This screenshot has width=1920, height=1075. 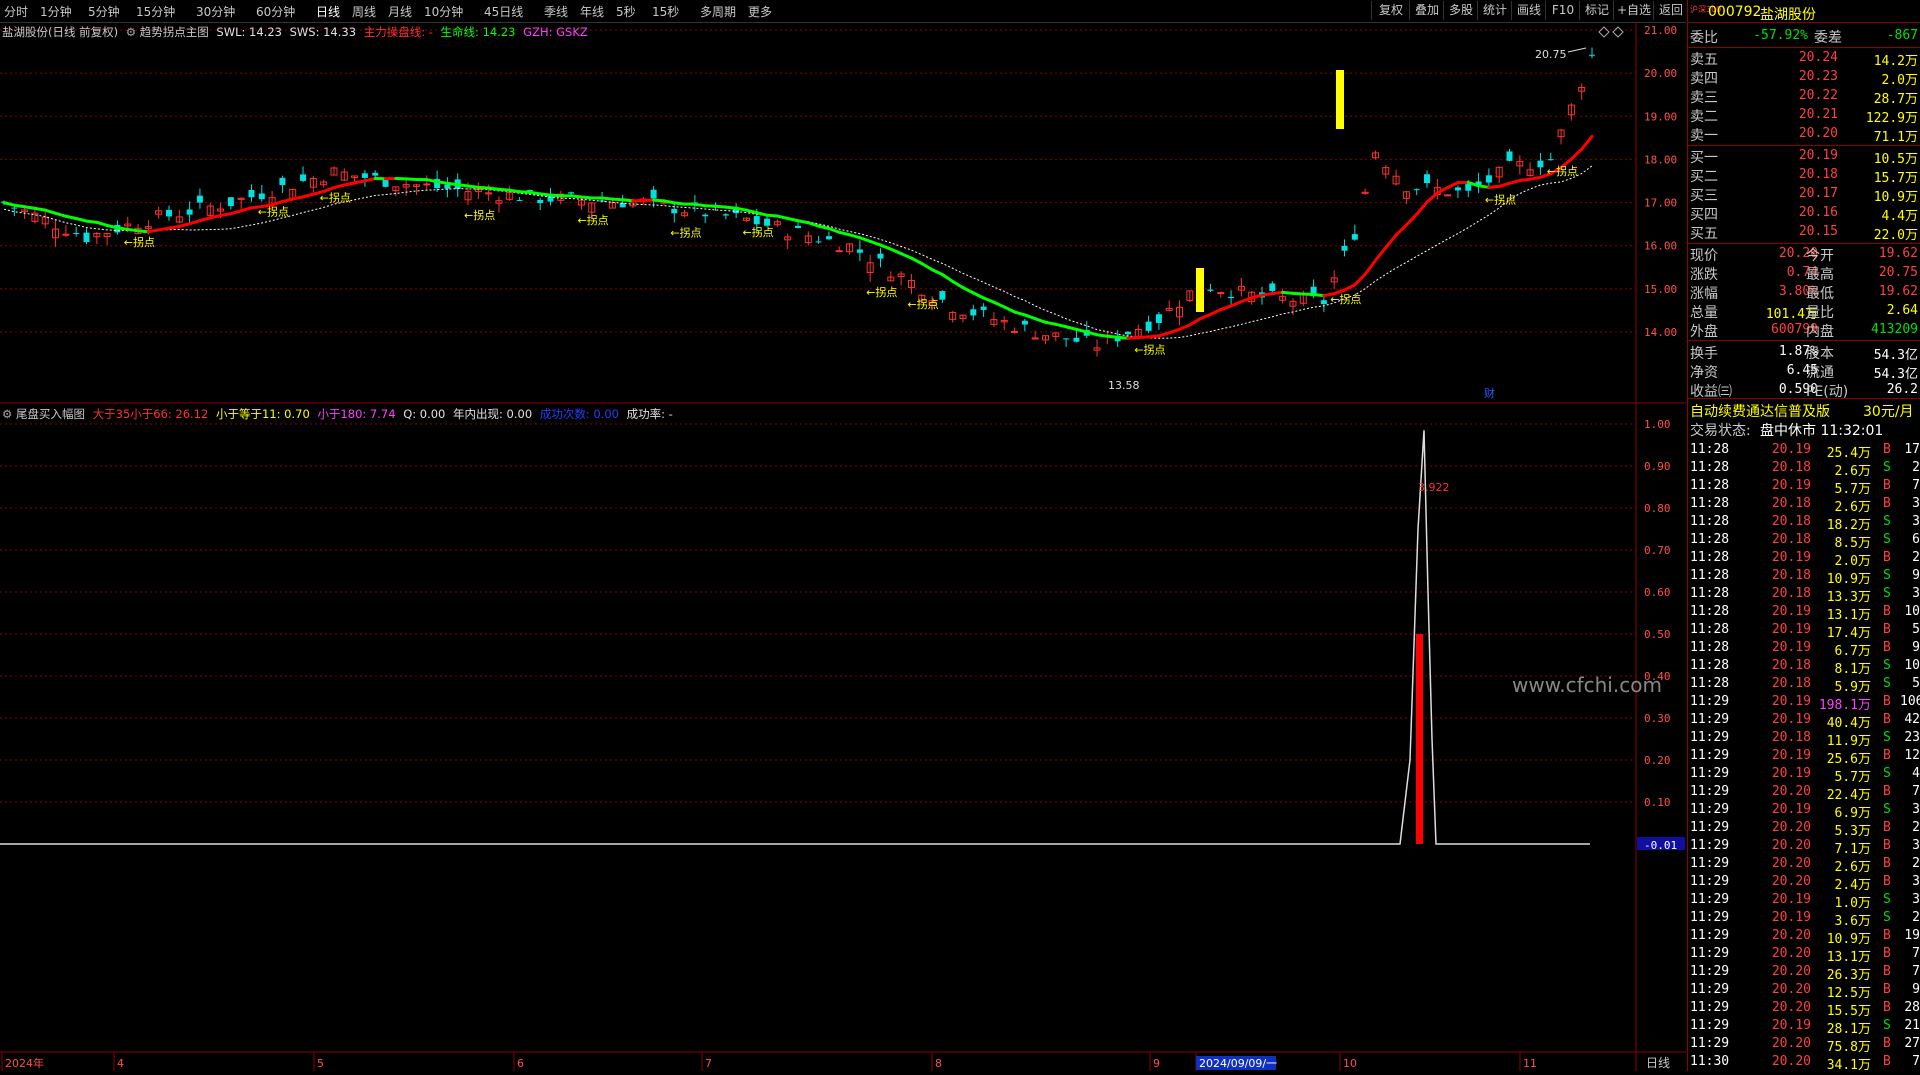 What do you see at coordinates (592, 11) in the screenshot?
I see `period-12: 年线` at bounding box center [592, 11].